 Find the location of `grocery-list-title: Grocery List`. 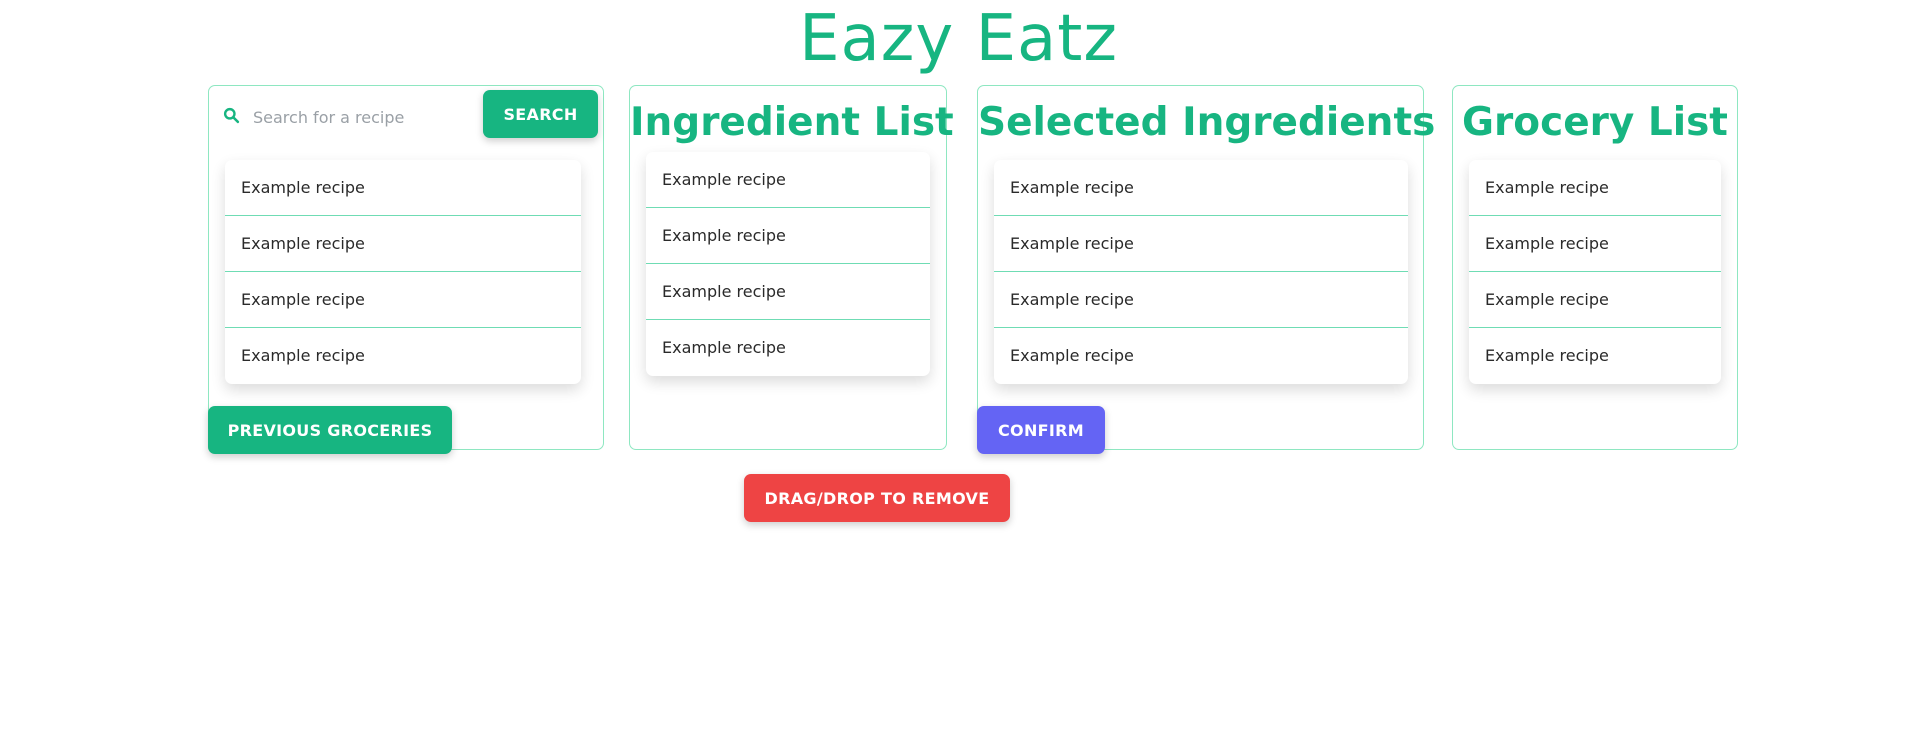

grocery-list-title: Grocery List is located at coordinates (1595, 122).